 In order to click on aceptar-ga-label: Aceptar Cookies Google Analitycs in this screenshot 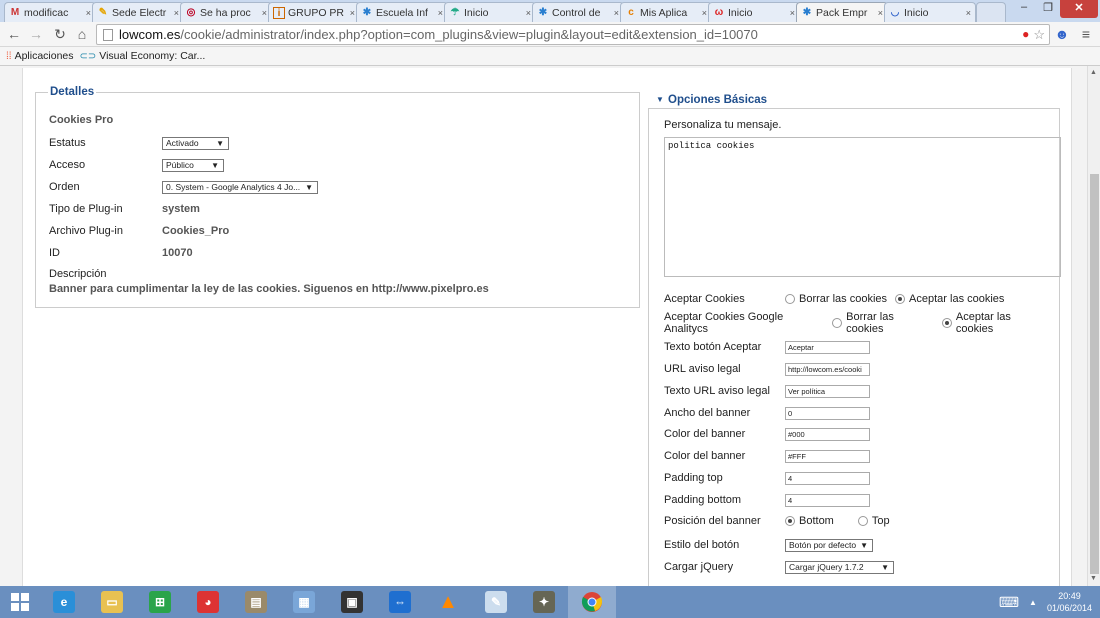, I will do `click(724, 323)`.